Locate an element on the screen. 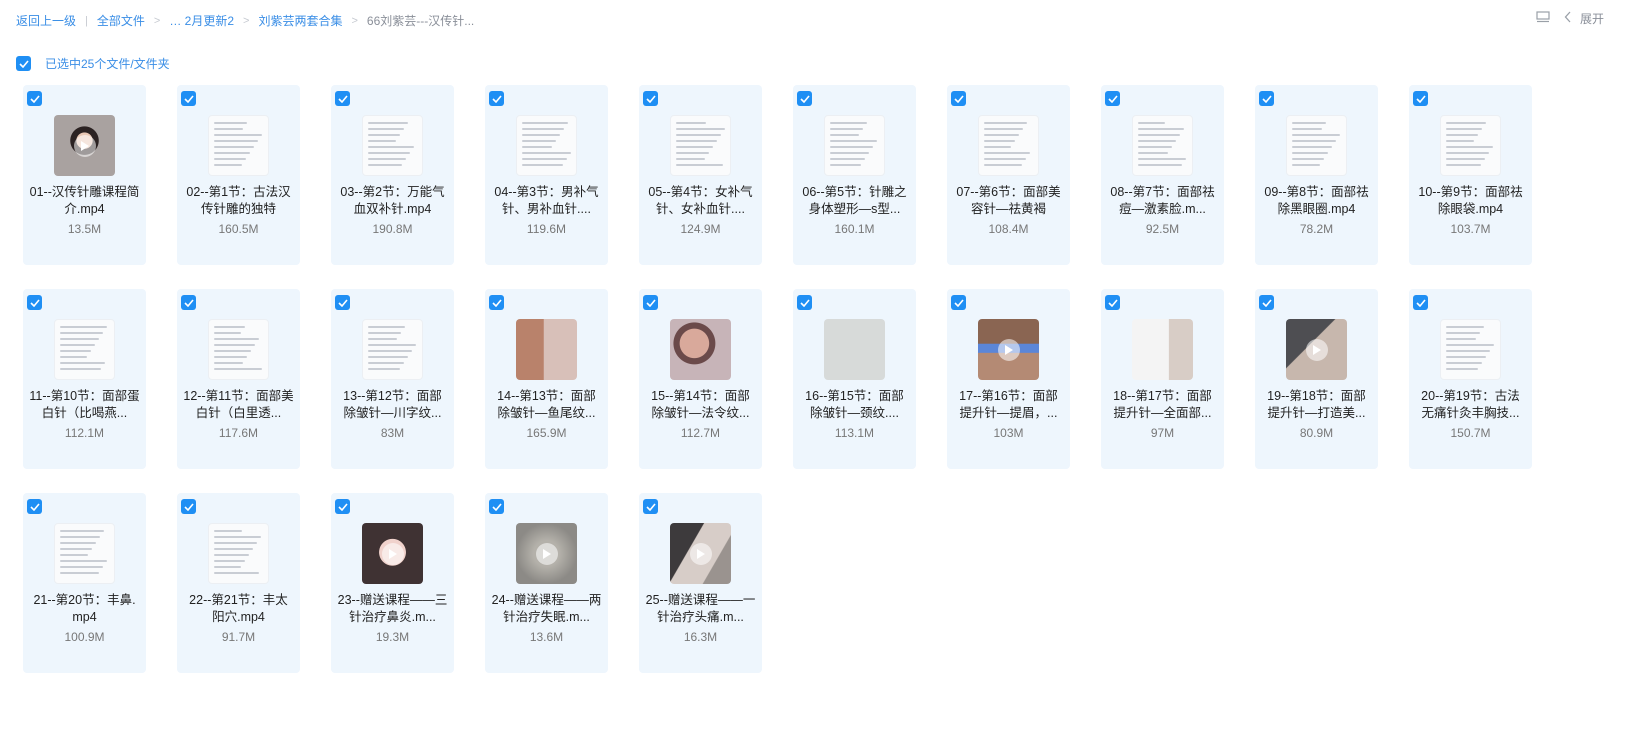  file-name: 22--第21节：丰太阳穴.mp4 is located at coordinates (238, 608).